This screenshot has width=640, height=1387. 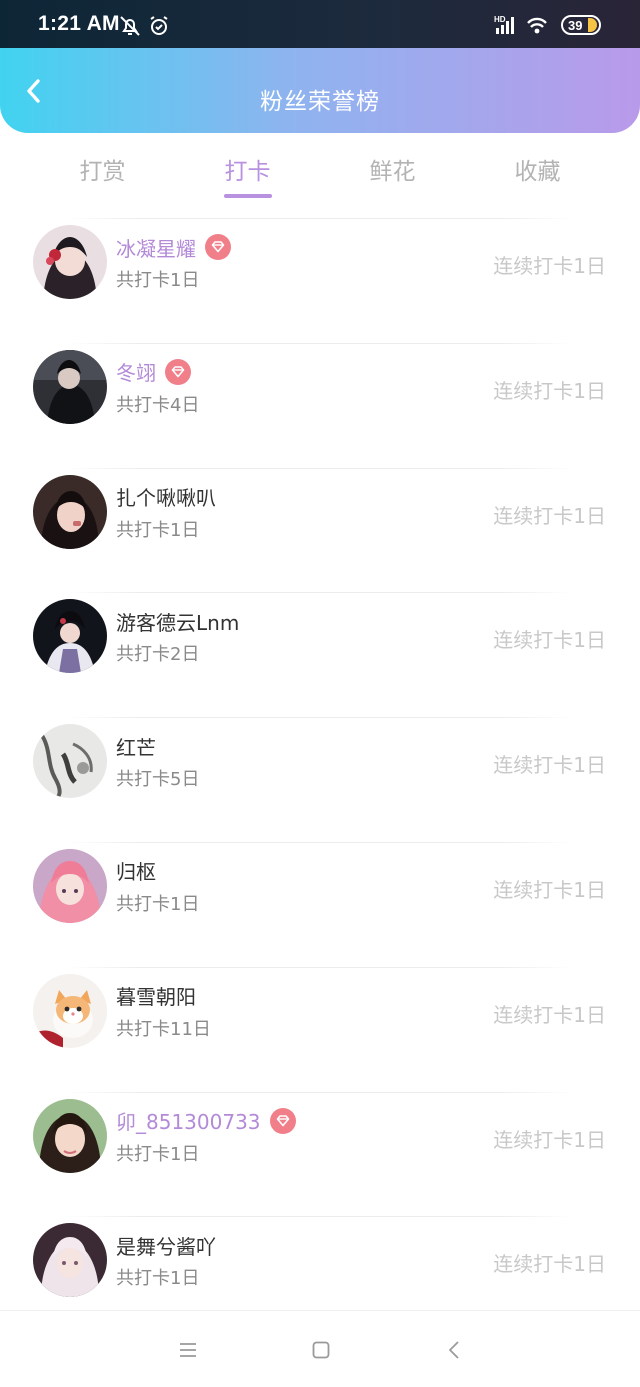 I want to click on system-nav-bar, so click(x=320, y=1348).